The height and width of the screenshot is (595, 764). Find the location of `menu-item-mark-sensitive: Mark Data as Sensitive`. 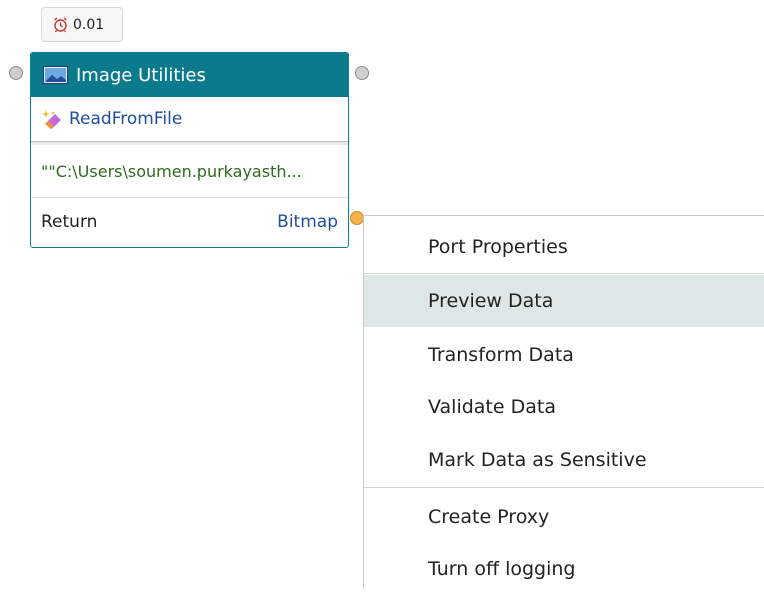

menu-item-mark-sensitive: Mark Data as Sensitive is located at coordinates (564, 460).